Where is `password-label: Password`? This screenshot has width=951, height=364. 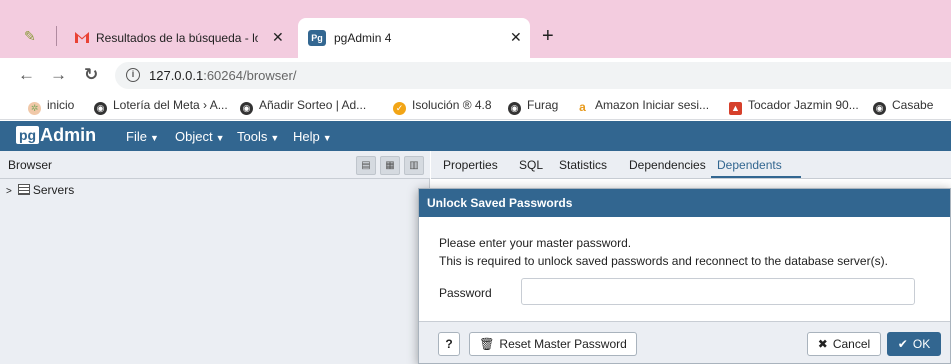
password-label: Password is located at coordinates (465, 293).